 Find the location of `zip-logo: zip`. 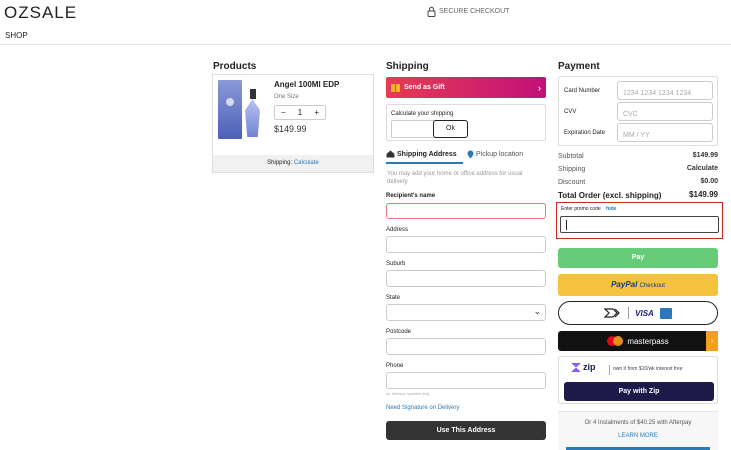

zip-logo: zip is located at coordinates (583, 367).